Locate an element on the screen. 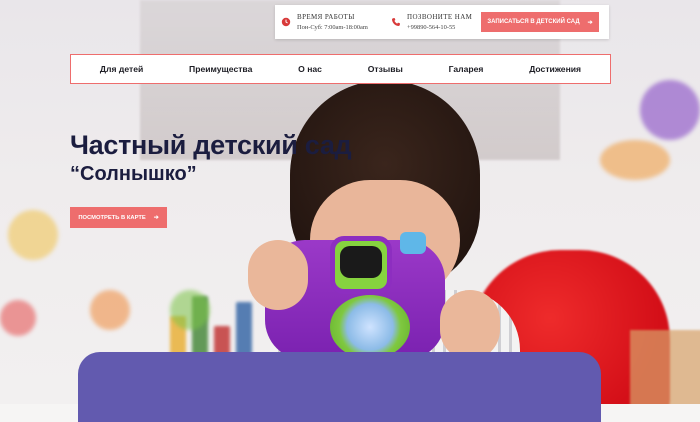  nav-item-for-kids: Для детей is located at coordinates (121, 69).